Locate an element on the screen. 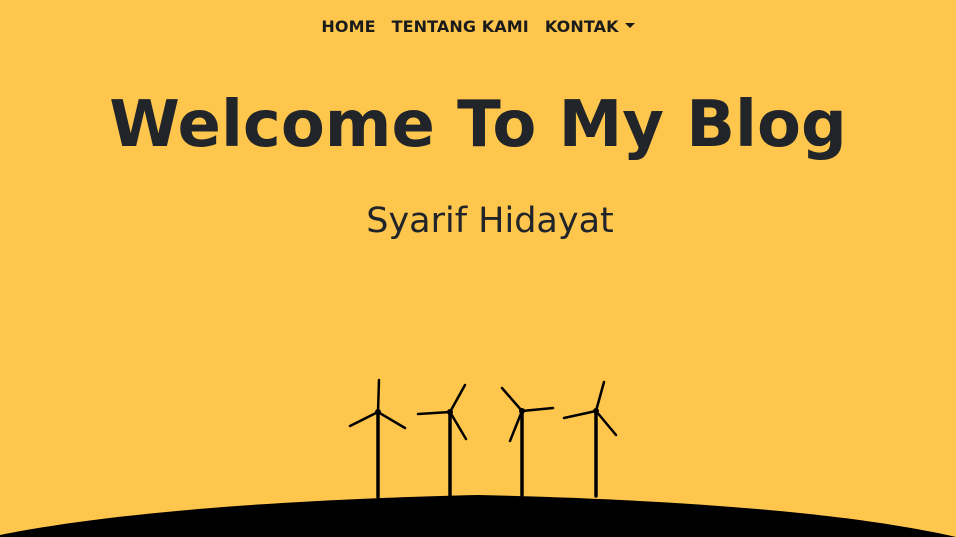 The width and height of the screenshot is (956, 537). hill-silhouette is located at coordinates (478, 516).